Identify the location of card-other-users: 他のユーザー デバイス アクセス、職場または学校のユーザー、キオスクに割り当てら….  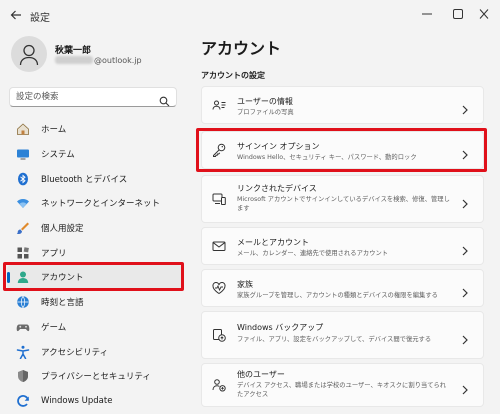
(342, 385).